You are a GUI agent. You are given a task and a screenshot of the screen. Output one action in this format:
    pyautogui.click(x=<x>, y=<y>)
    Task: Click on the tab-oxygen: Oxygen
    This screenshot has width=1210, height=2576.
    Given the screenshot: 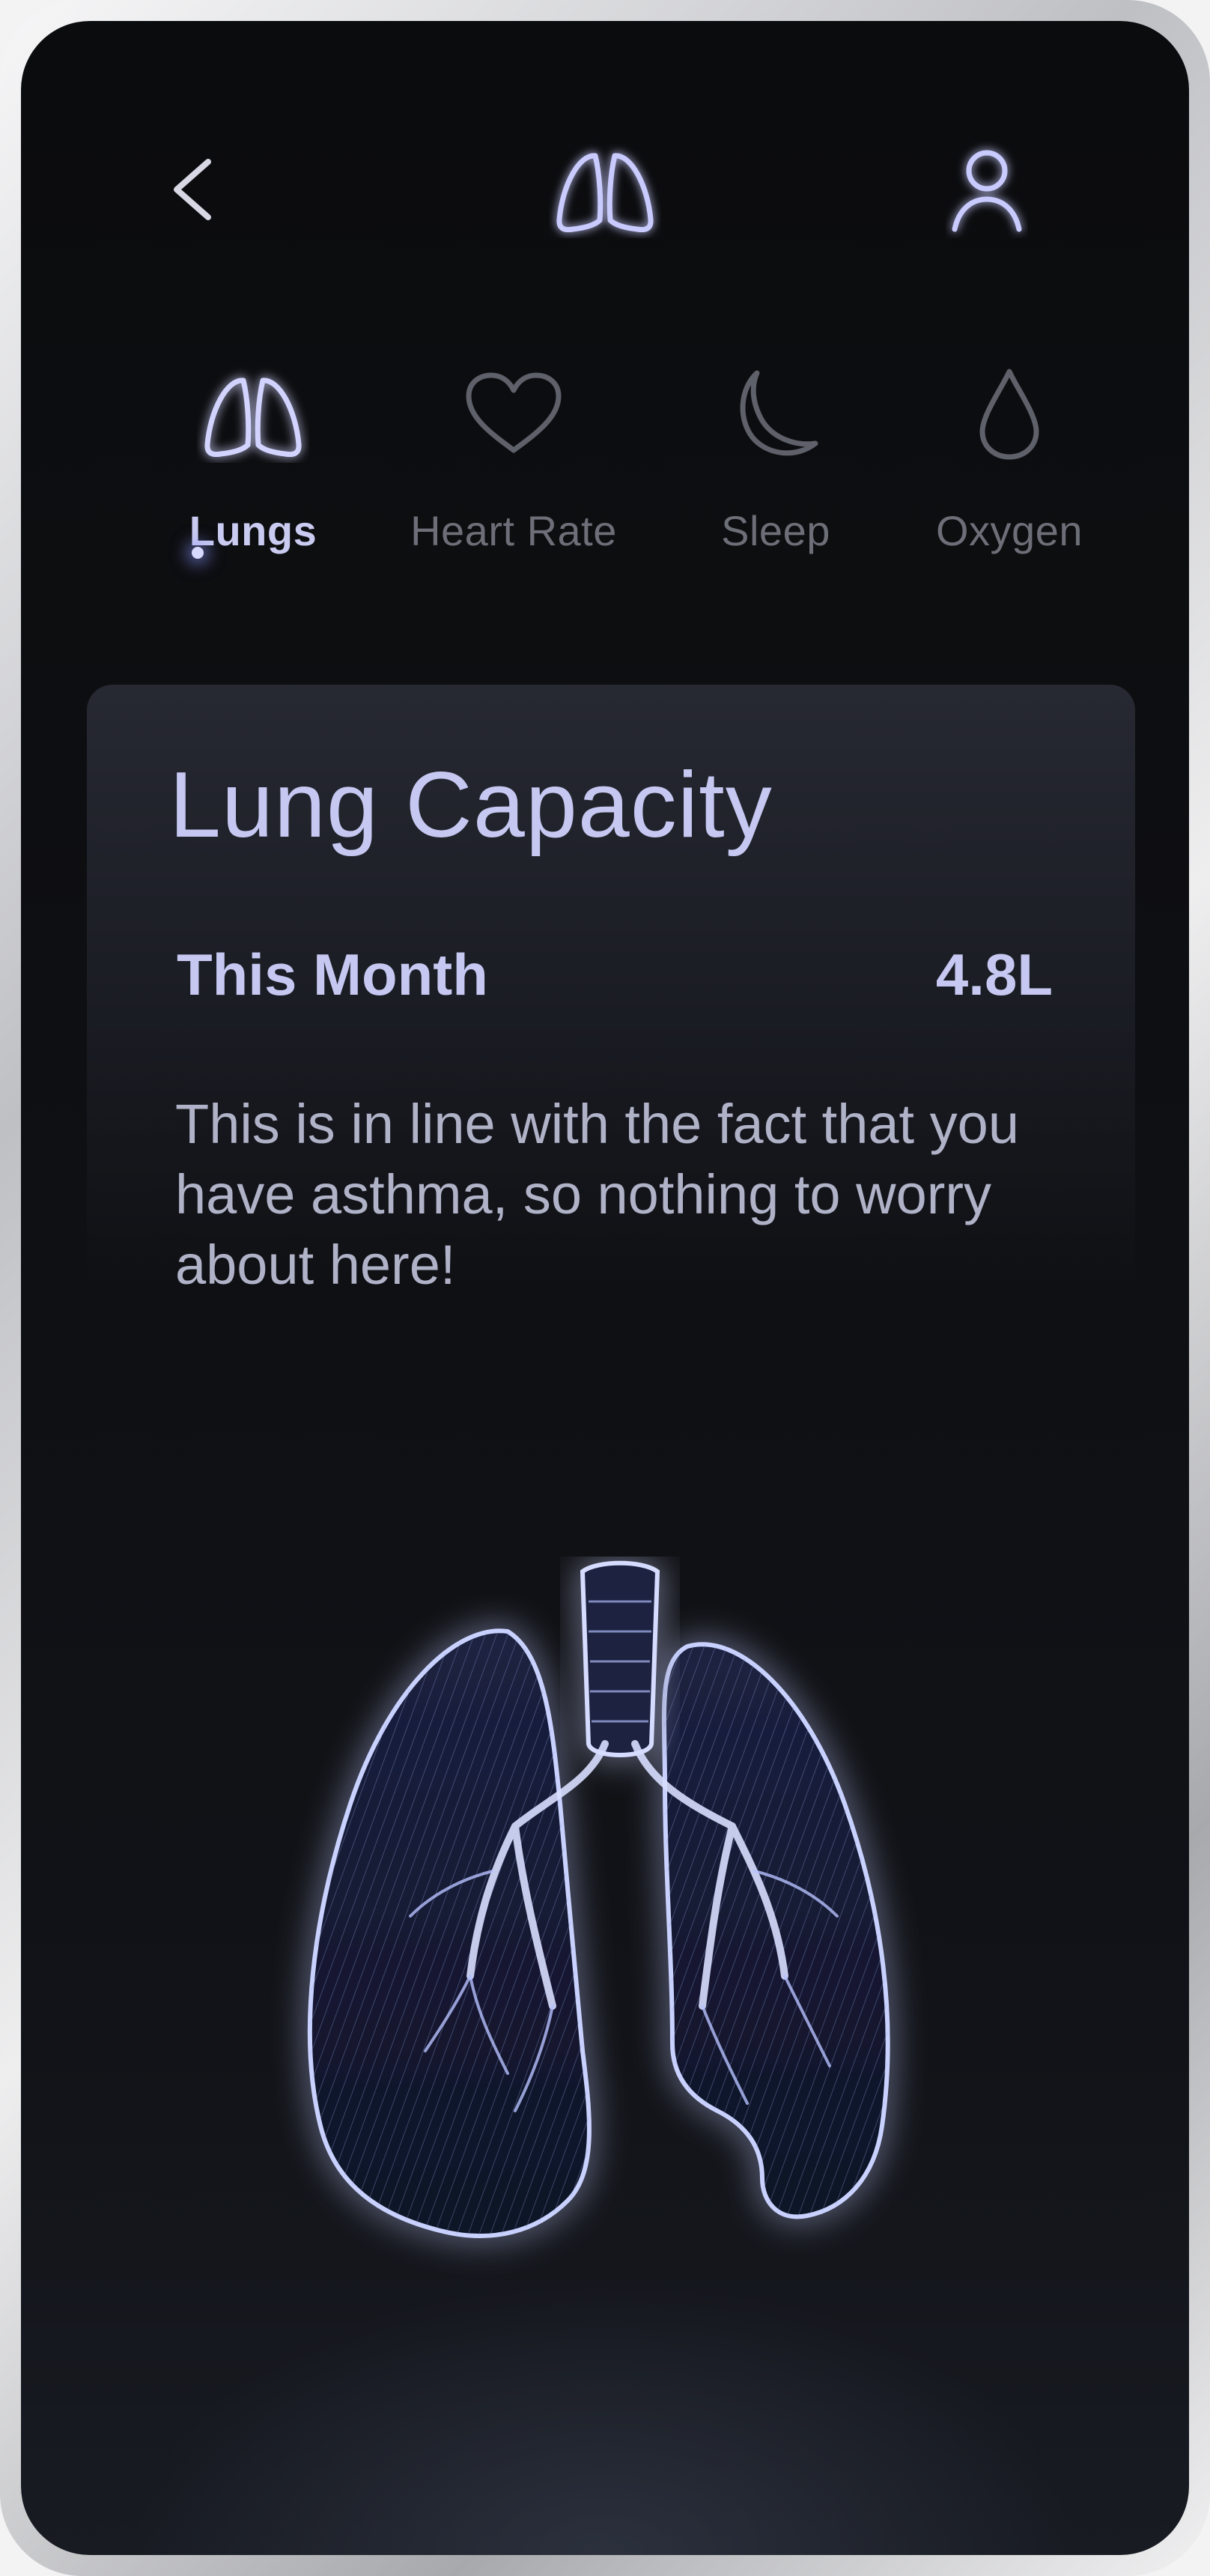 What is the action you would take?
    pyautogui.click(x=1009, y=470)
    